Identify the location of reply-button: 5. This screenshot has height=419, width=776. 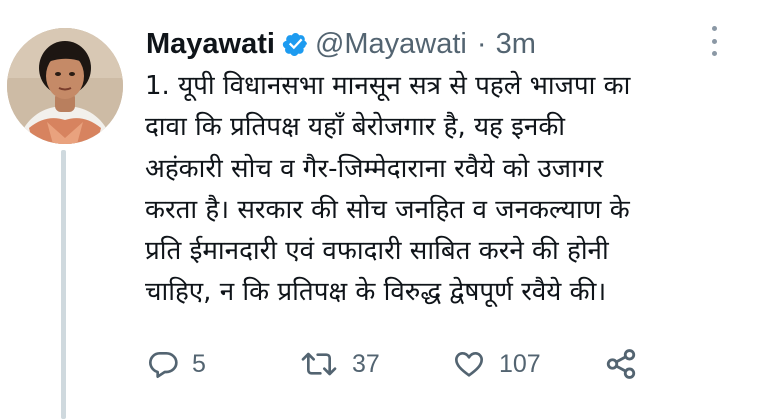
(176, 364).